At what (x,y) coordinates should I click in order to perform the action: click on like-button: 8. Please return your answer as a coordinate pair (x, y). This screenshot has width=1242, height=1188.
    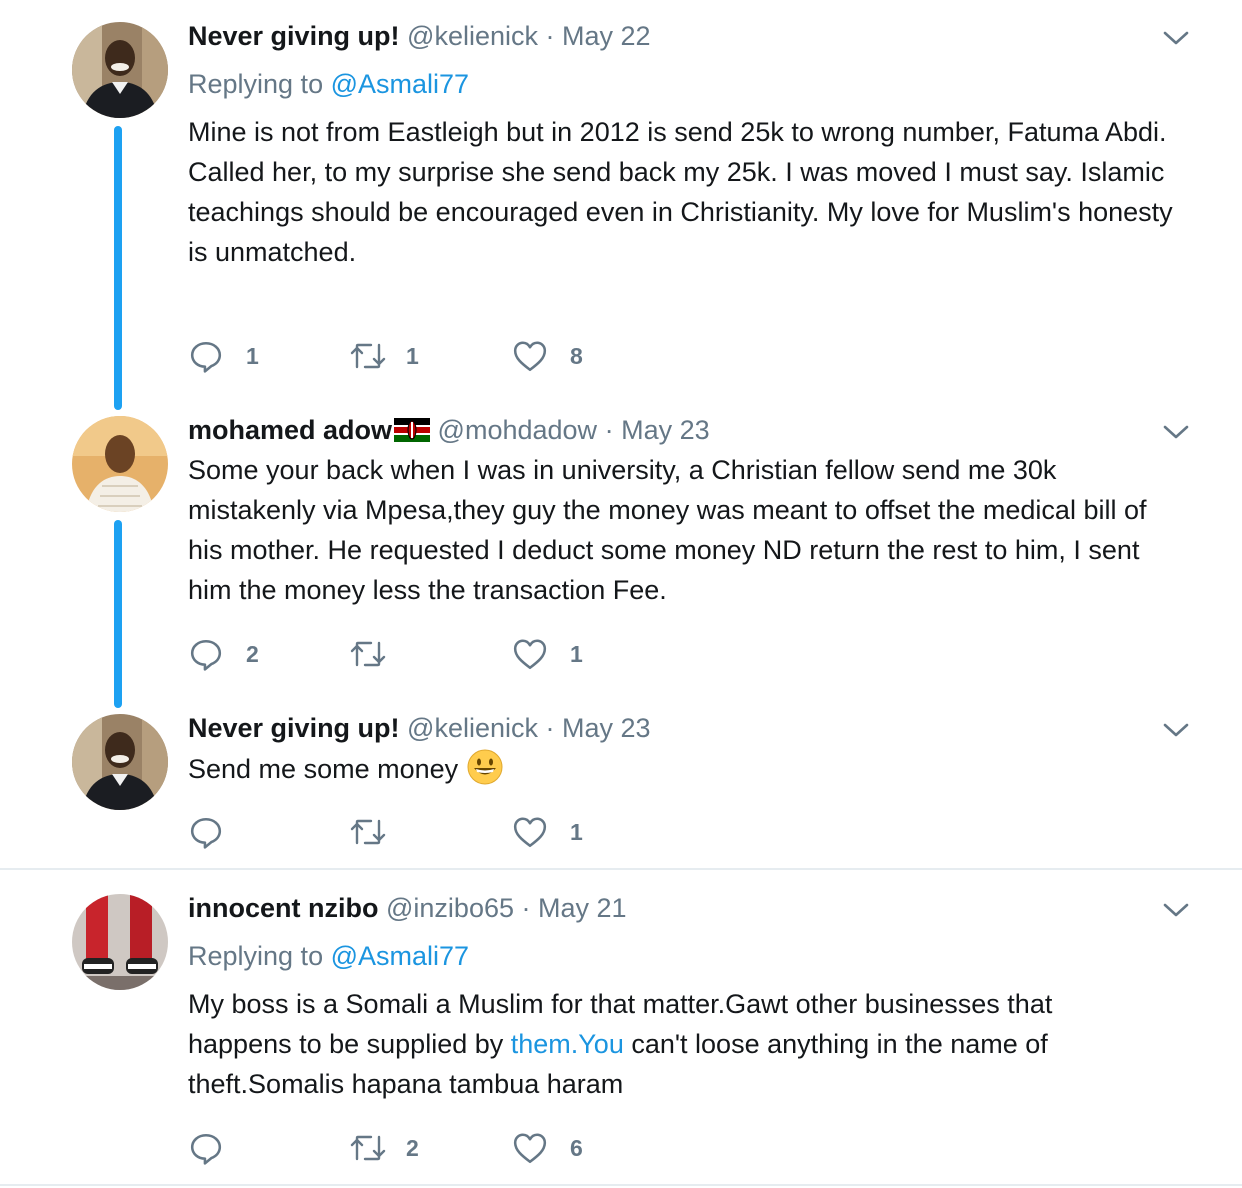
    Looking at the image, I should click on (547, 356).